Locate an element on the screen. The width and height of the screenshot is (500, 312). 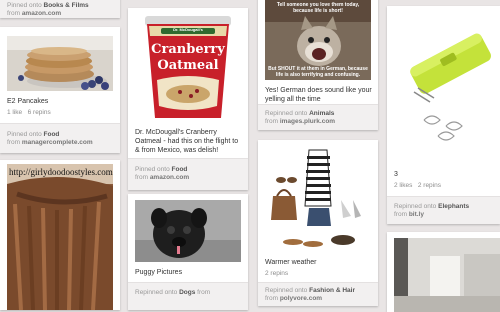
pin-stats: 2 likes 2 repins is located at coordinates (417, 185).